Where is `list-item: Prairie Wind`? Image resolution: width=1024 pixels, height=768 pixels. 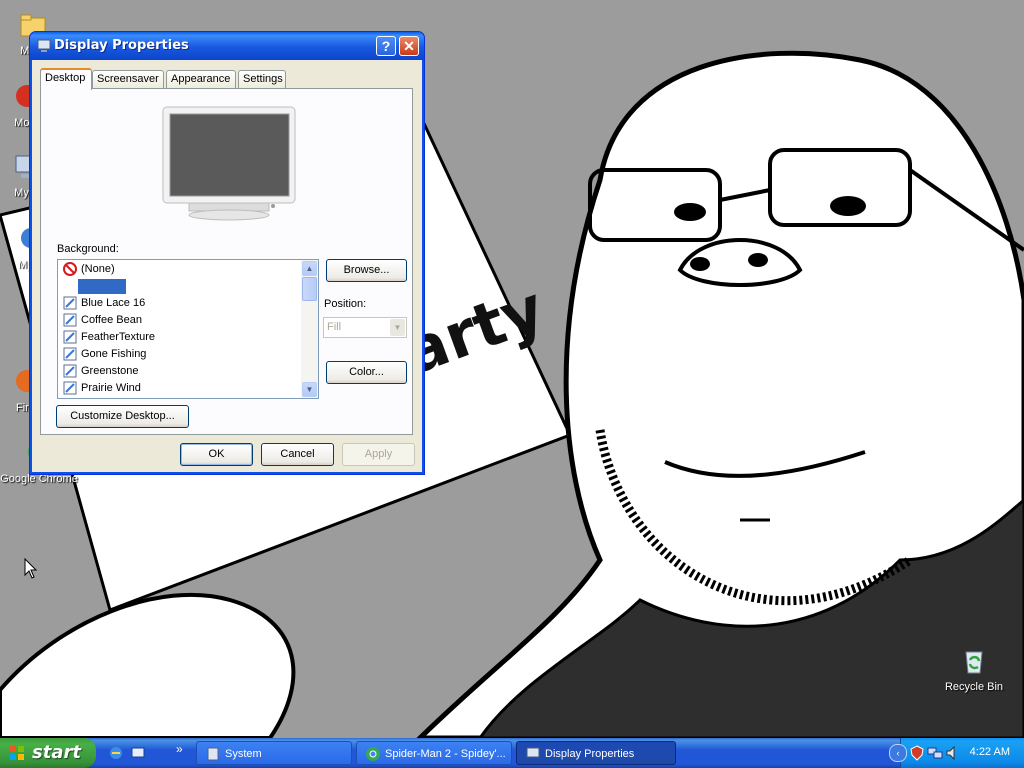 list-item: Prairie Wind is located at coordinates (179, 388).